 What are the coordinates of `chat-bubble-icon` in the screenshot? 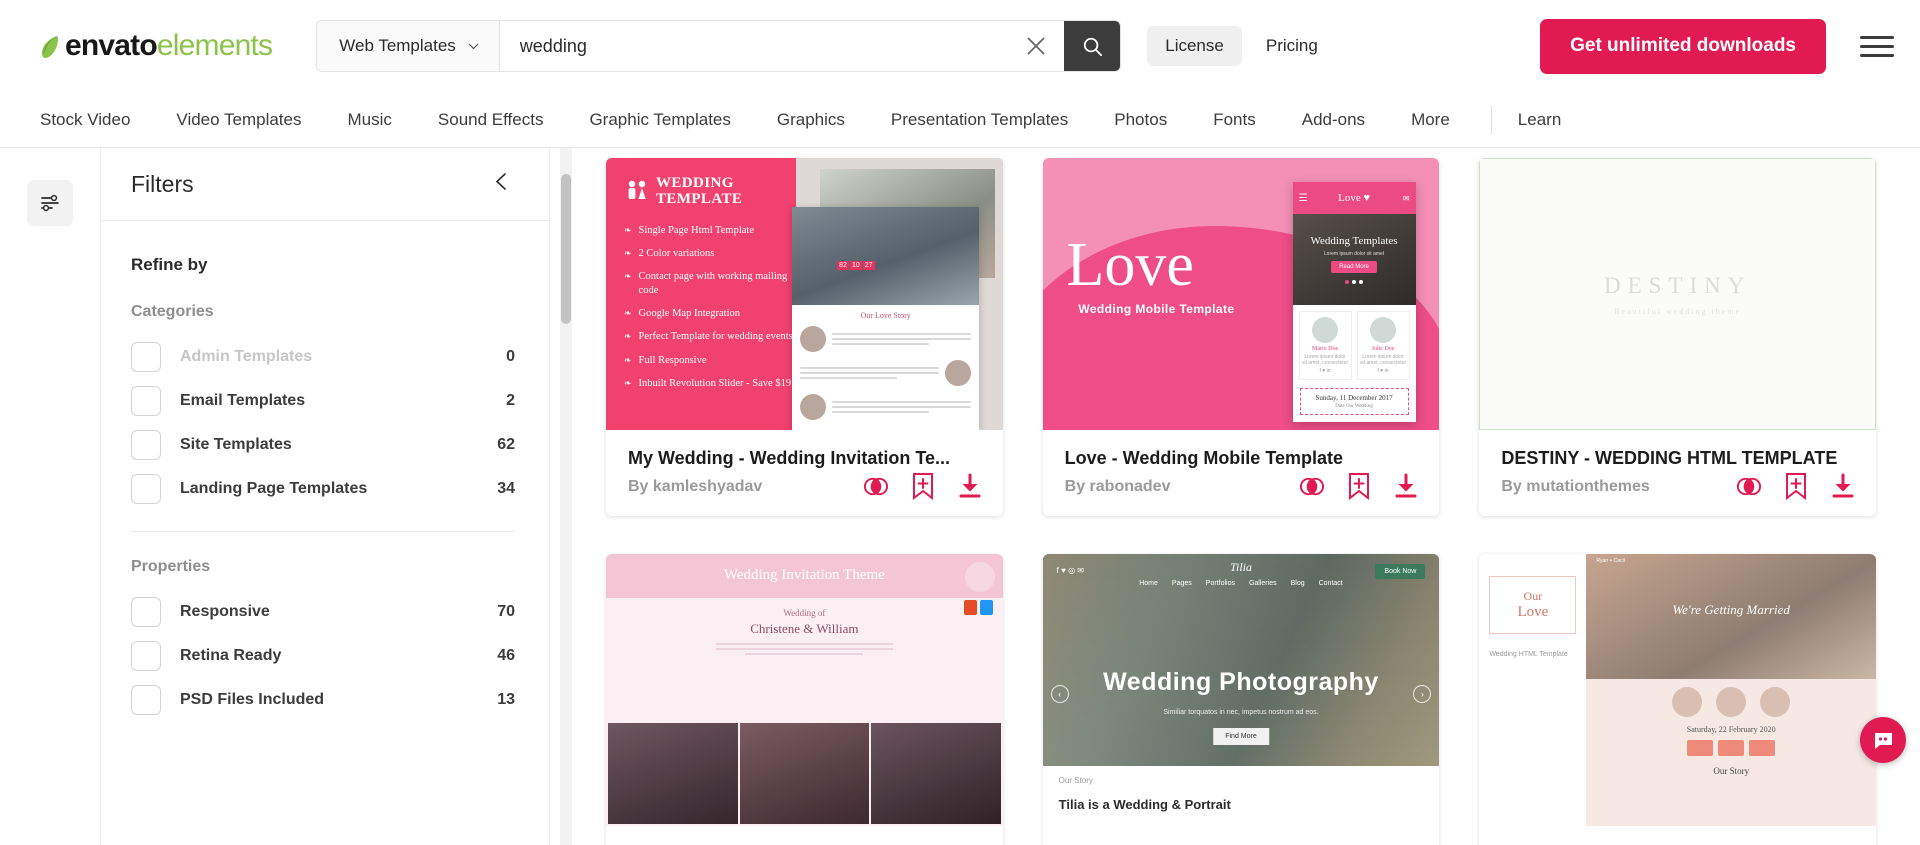 It's located at (1883, 740).